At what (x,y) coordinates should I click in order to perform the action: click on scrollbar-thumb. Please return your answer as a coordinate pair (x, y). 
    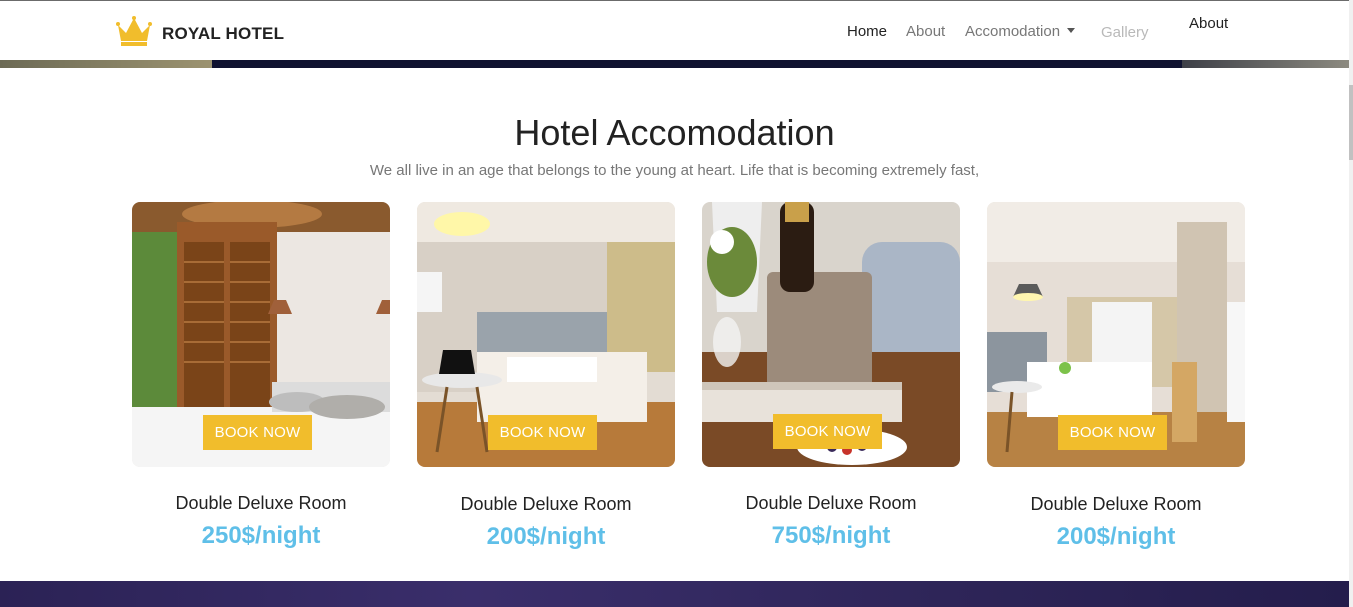
    Looking at the image, I should click on (1351, 122).